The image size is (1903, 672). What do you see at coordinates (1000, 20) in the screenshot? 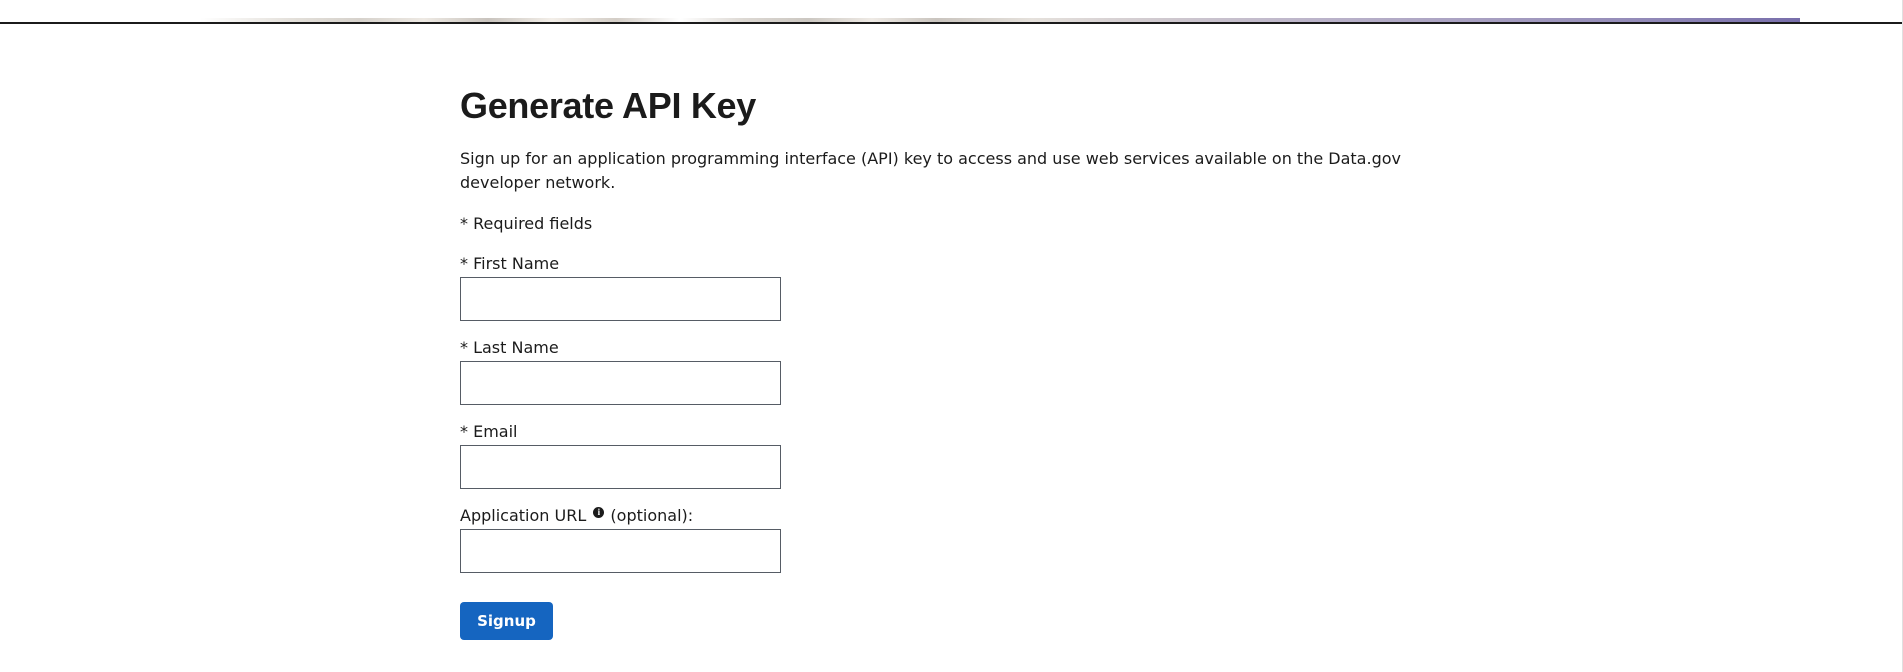
I see `banner-image-strip` at bounding box center [1000, 20].